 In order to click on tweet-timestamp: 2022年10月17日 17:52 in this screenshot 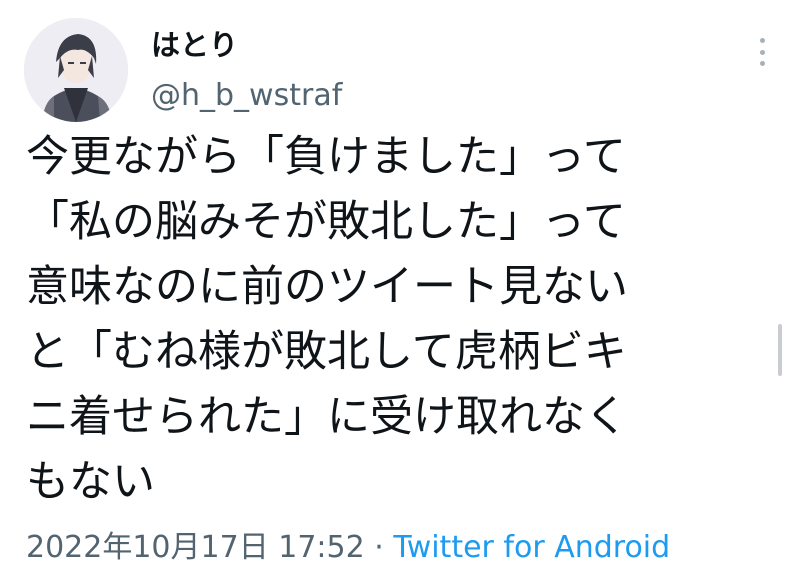, I will do `click(195, 547)`.